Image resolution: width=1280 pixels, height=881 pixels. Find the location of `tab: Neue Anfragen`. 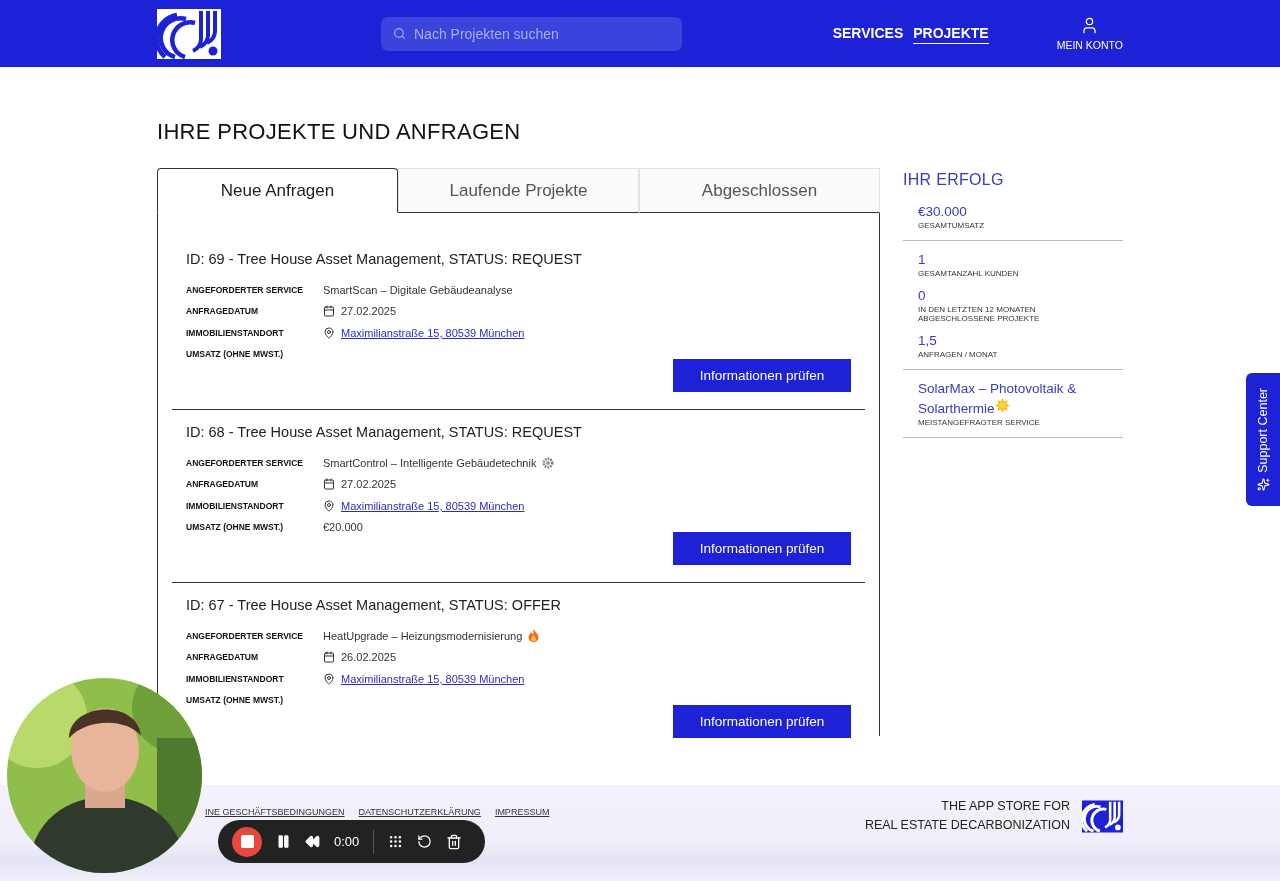

tab: Neue Anfragen is located at coordinates (277, 190).